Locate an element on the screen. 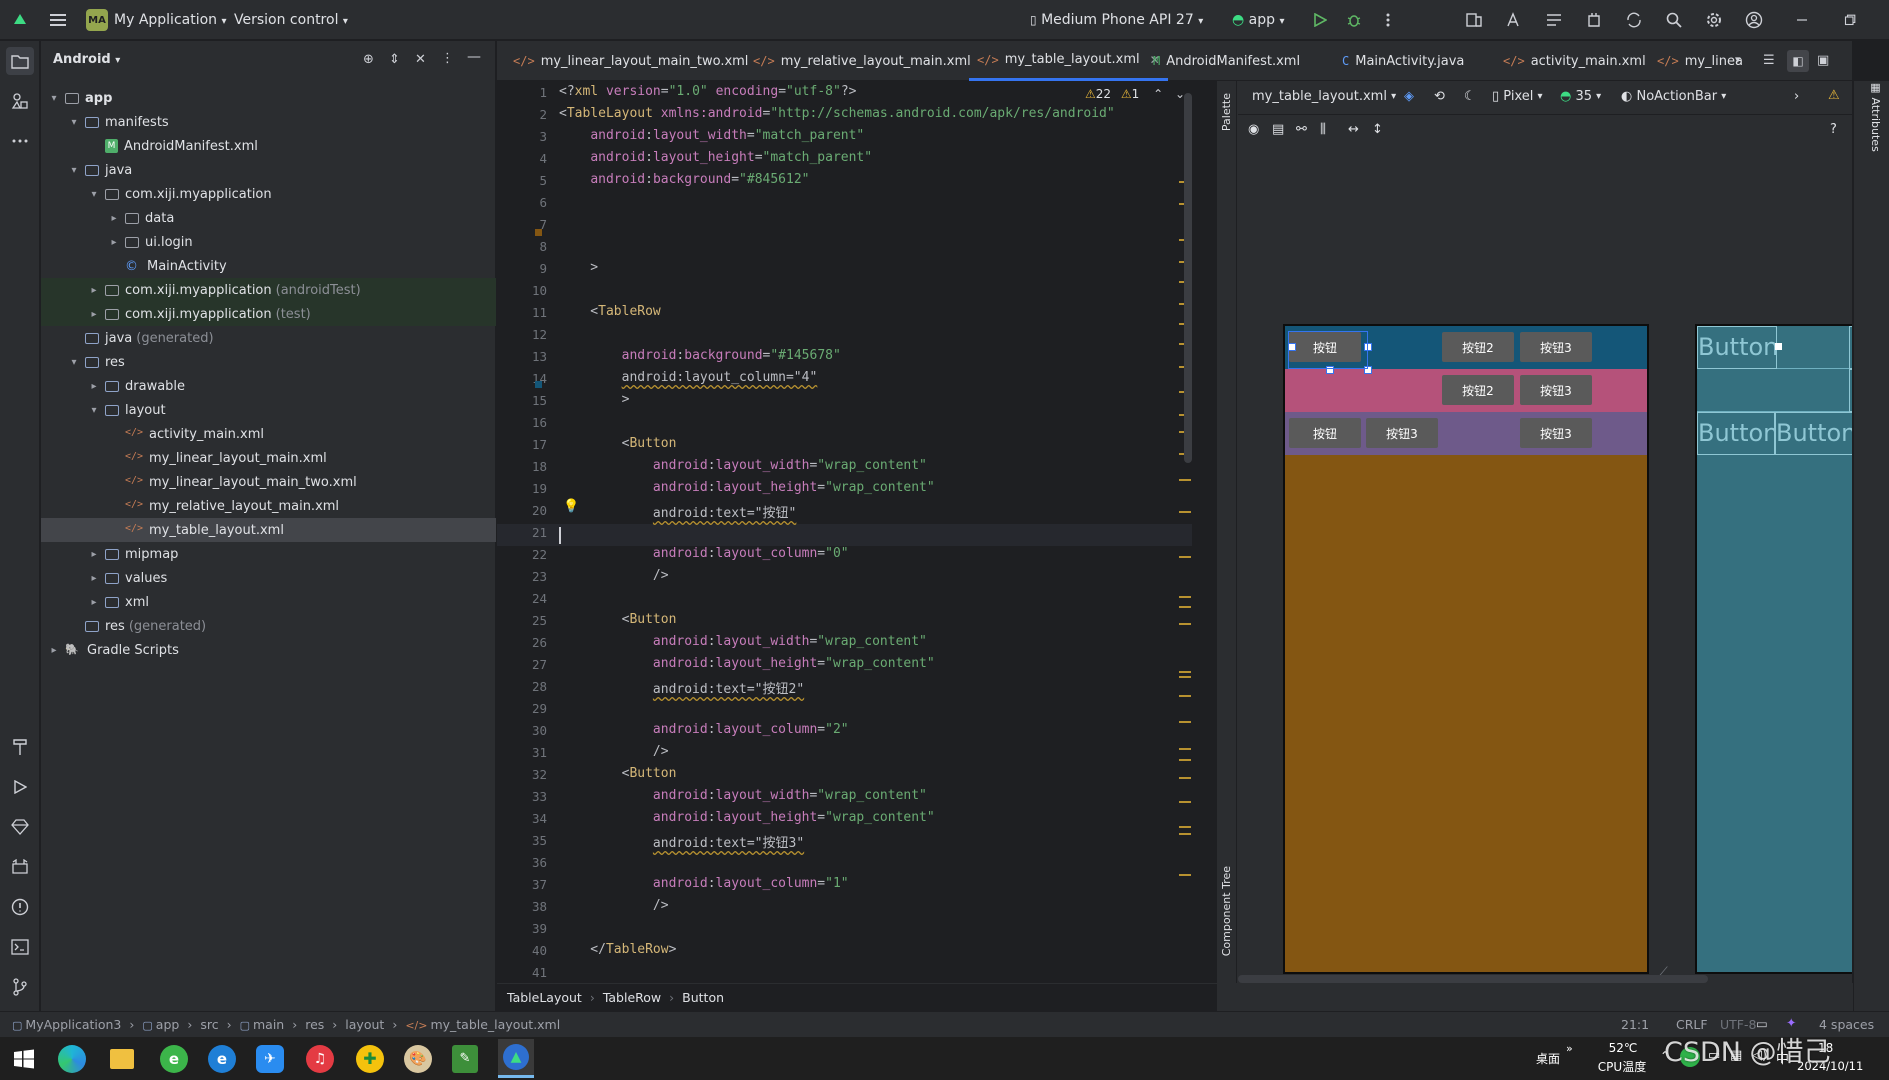 This screenshot has width=1889, height=1080. code-line: > is located at coordinates (578, 267).